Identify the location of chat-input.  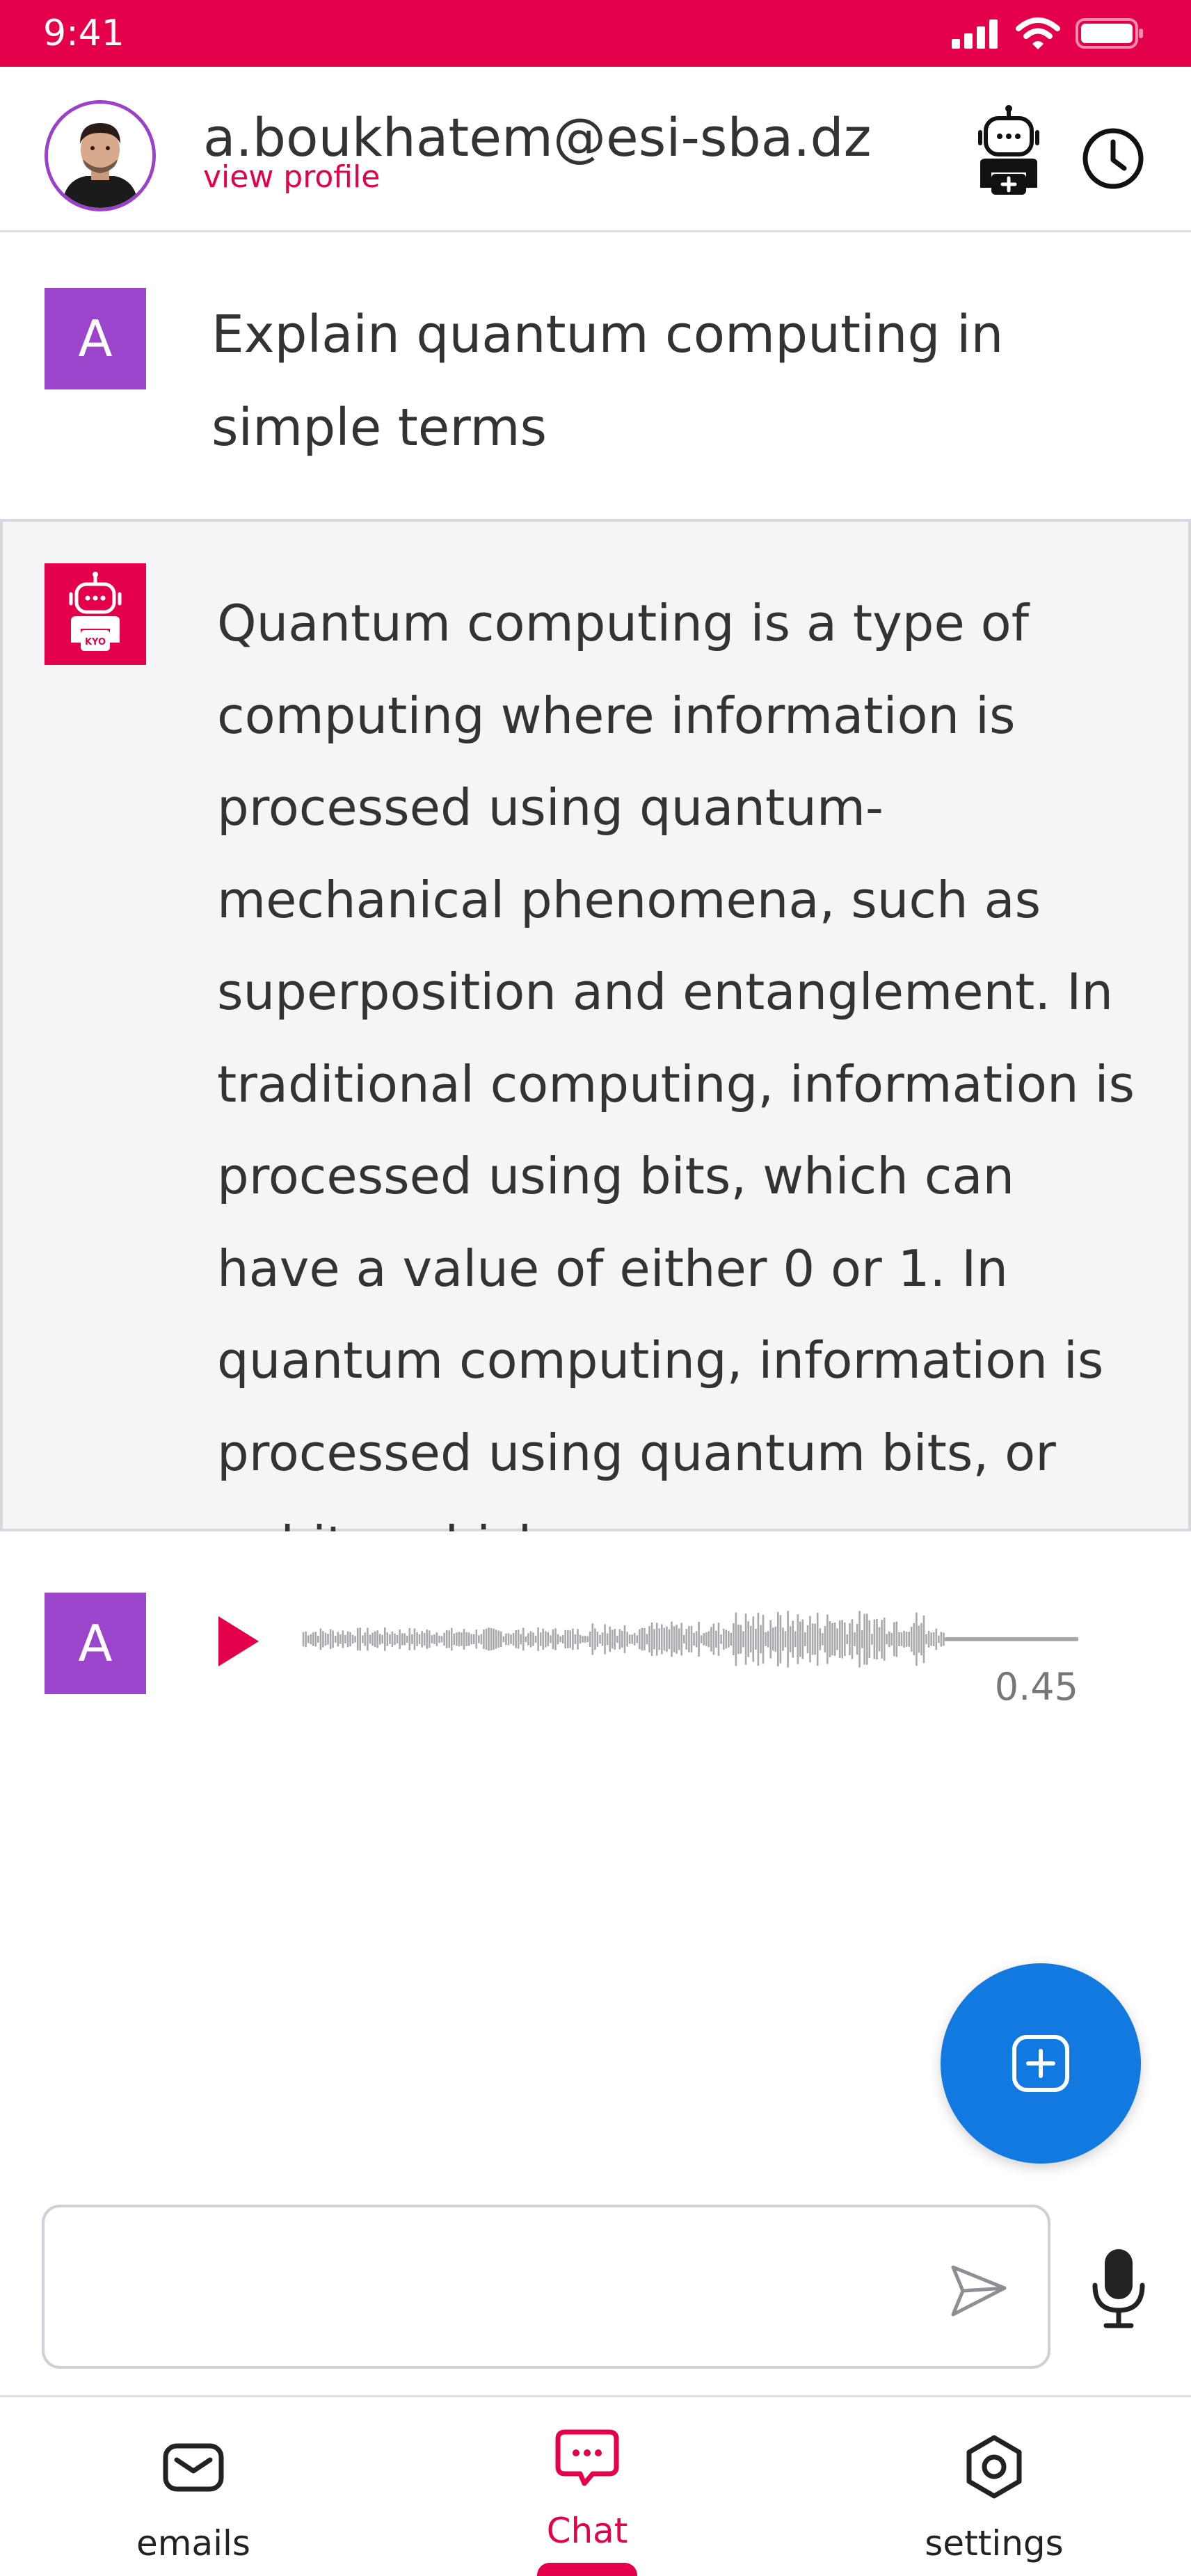
(500, 2287).